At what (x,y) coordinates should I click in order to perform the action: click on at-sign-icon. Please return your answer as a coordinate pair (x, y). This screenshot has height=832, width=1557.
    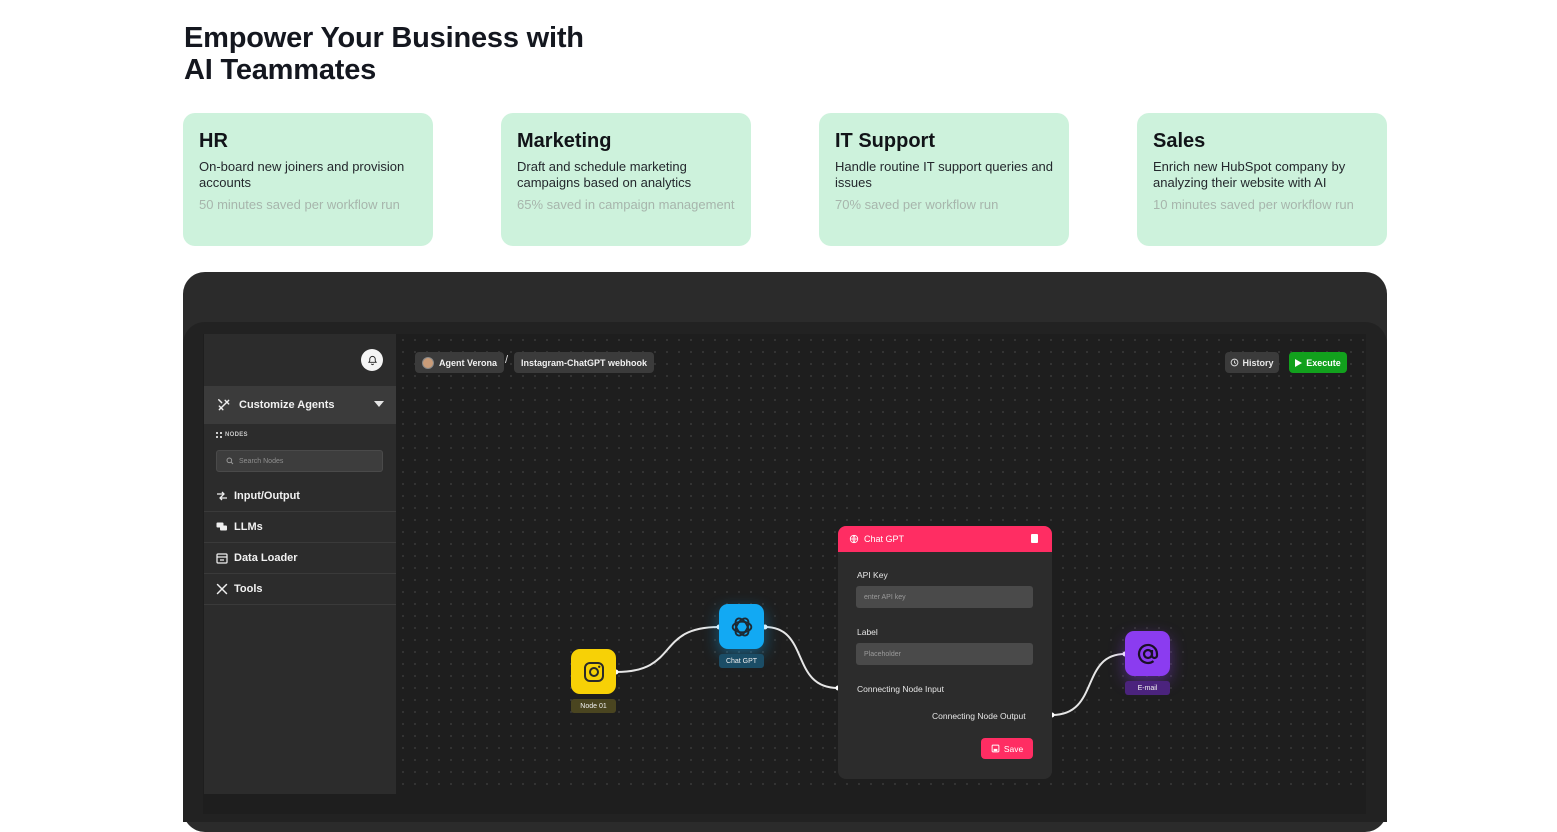
    Looking at the image, I should click on (1147, 653).